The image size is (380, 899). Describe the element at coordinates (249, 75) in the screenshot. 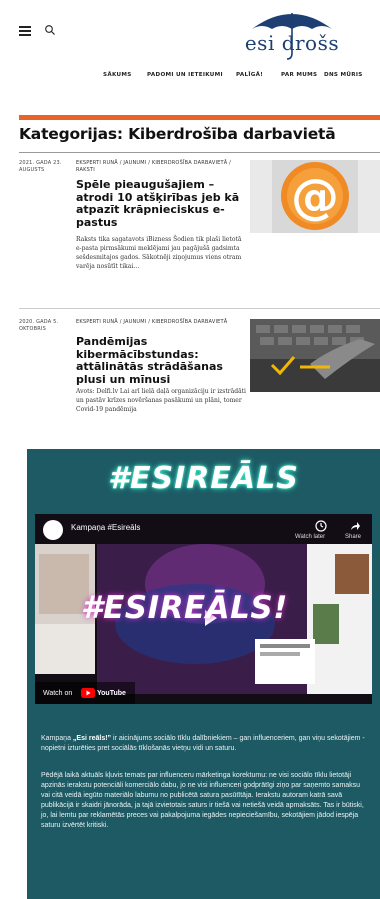

I see `nav-item-paliga: PALĪGĀ!` at that location.